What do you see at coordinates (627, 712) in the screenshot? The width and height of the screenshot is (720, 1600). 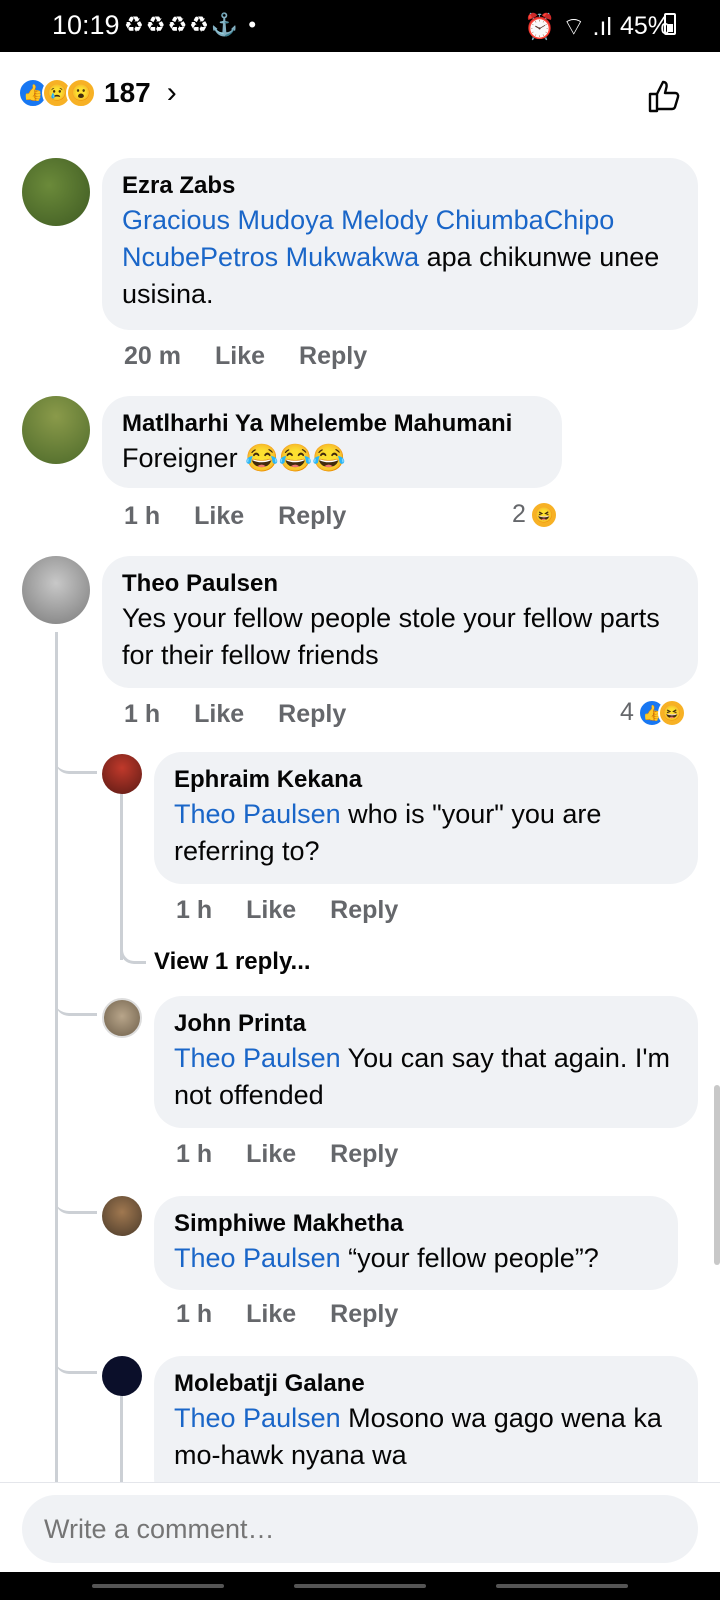 I see `reaction-count: 4` at bounding box center [627, 712].